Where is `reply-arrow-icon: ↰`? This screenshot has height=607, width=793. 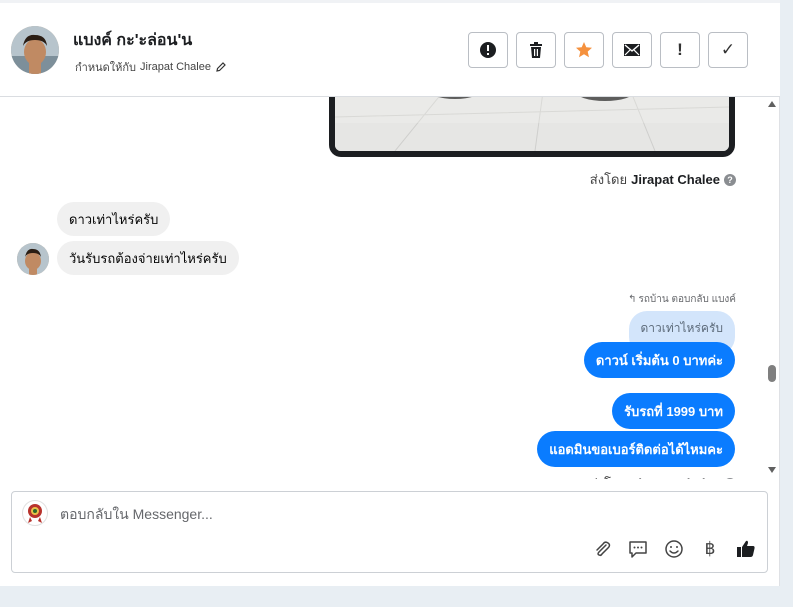 reply-arrow-icon: ↰ is located at coordinates (632, 299).